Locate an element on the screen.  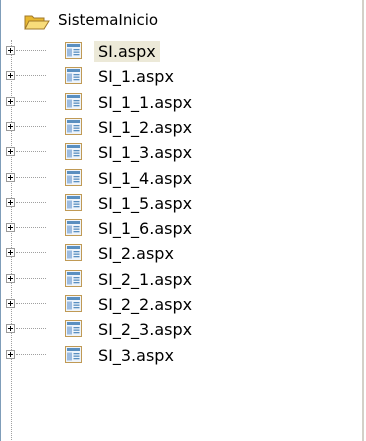
tree-item: SI_2_1.aspx is located at coordinates (170, 280).